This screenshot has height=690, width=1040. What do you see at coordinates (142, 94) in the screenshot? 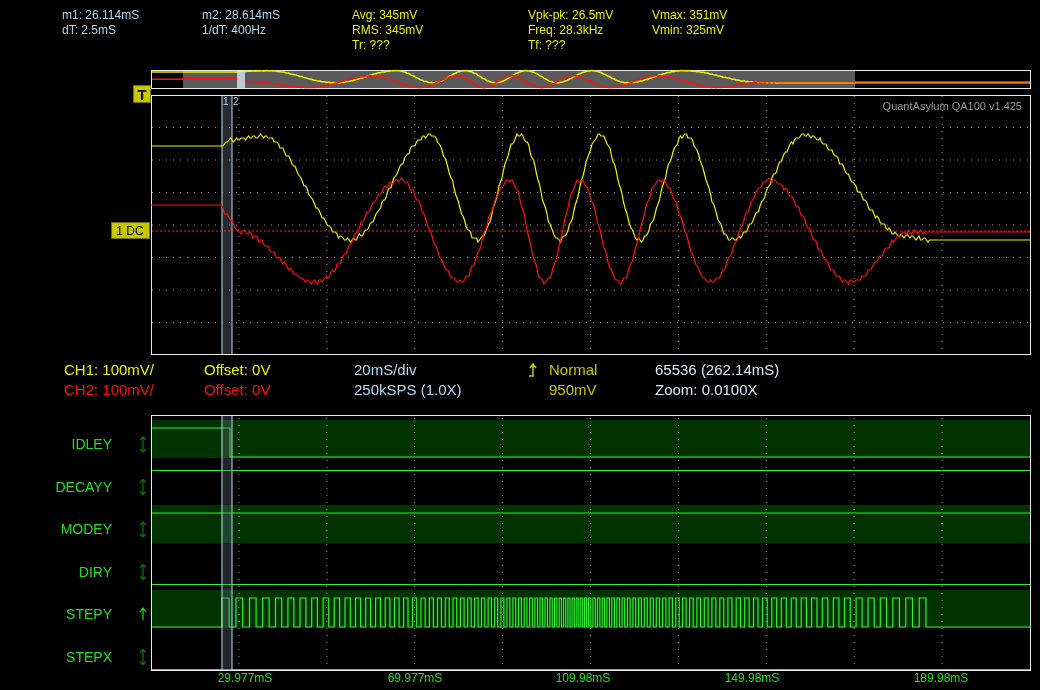
I see `trigger-marker: T` at bounding box center [142, 94].